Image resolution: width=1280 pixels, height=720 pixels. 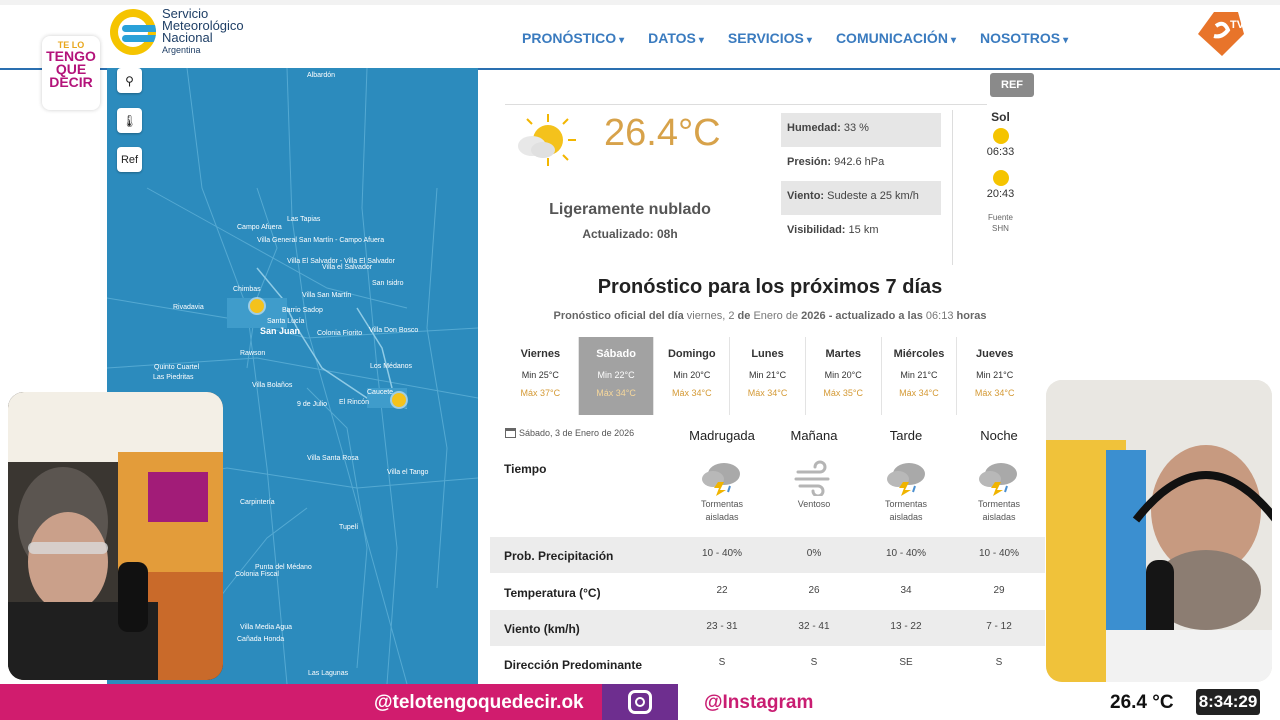 I want to click on divider, so click(x=746, y=104).